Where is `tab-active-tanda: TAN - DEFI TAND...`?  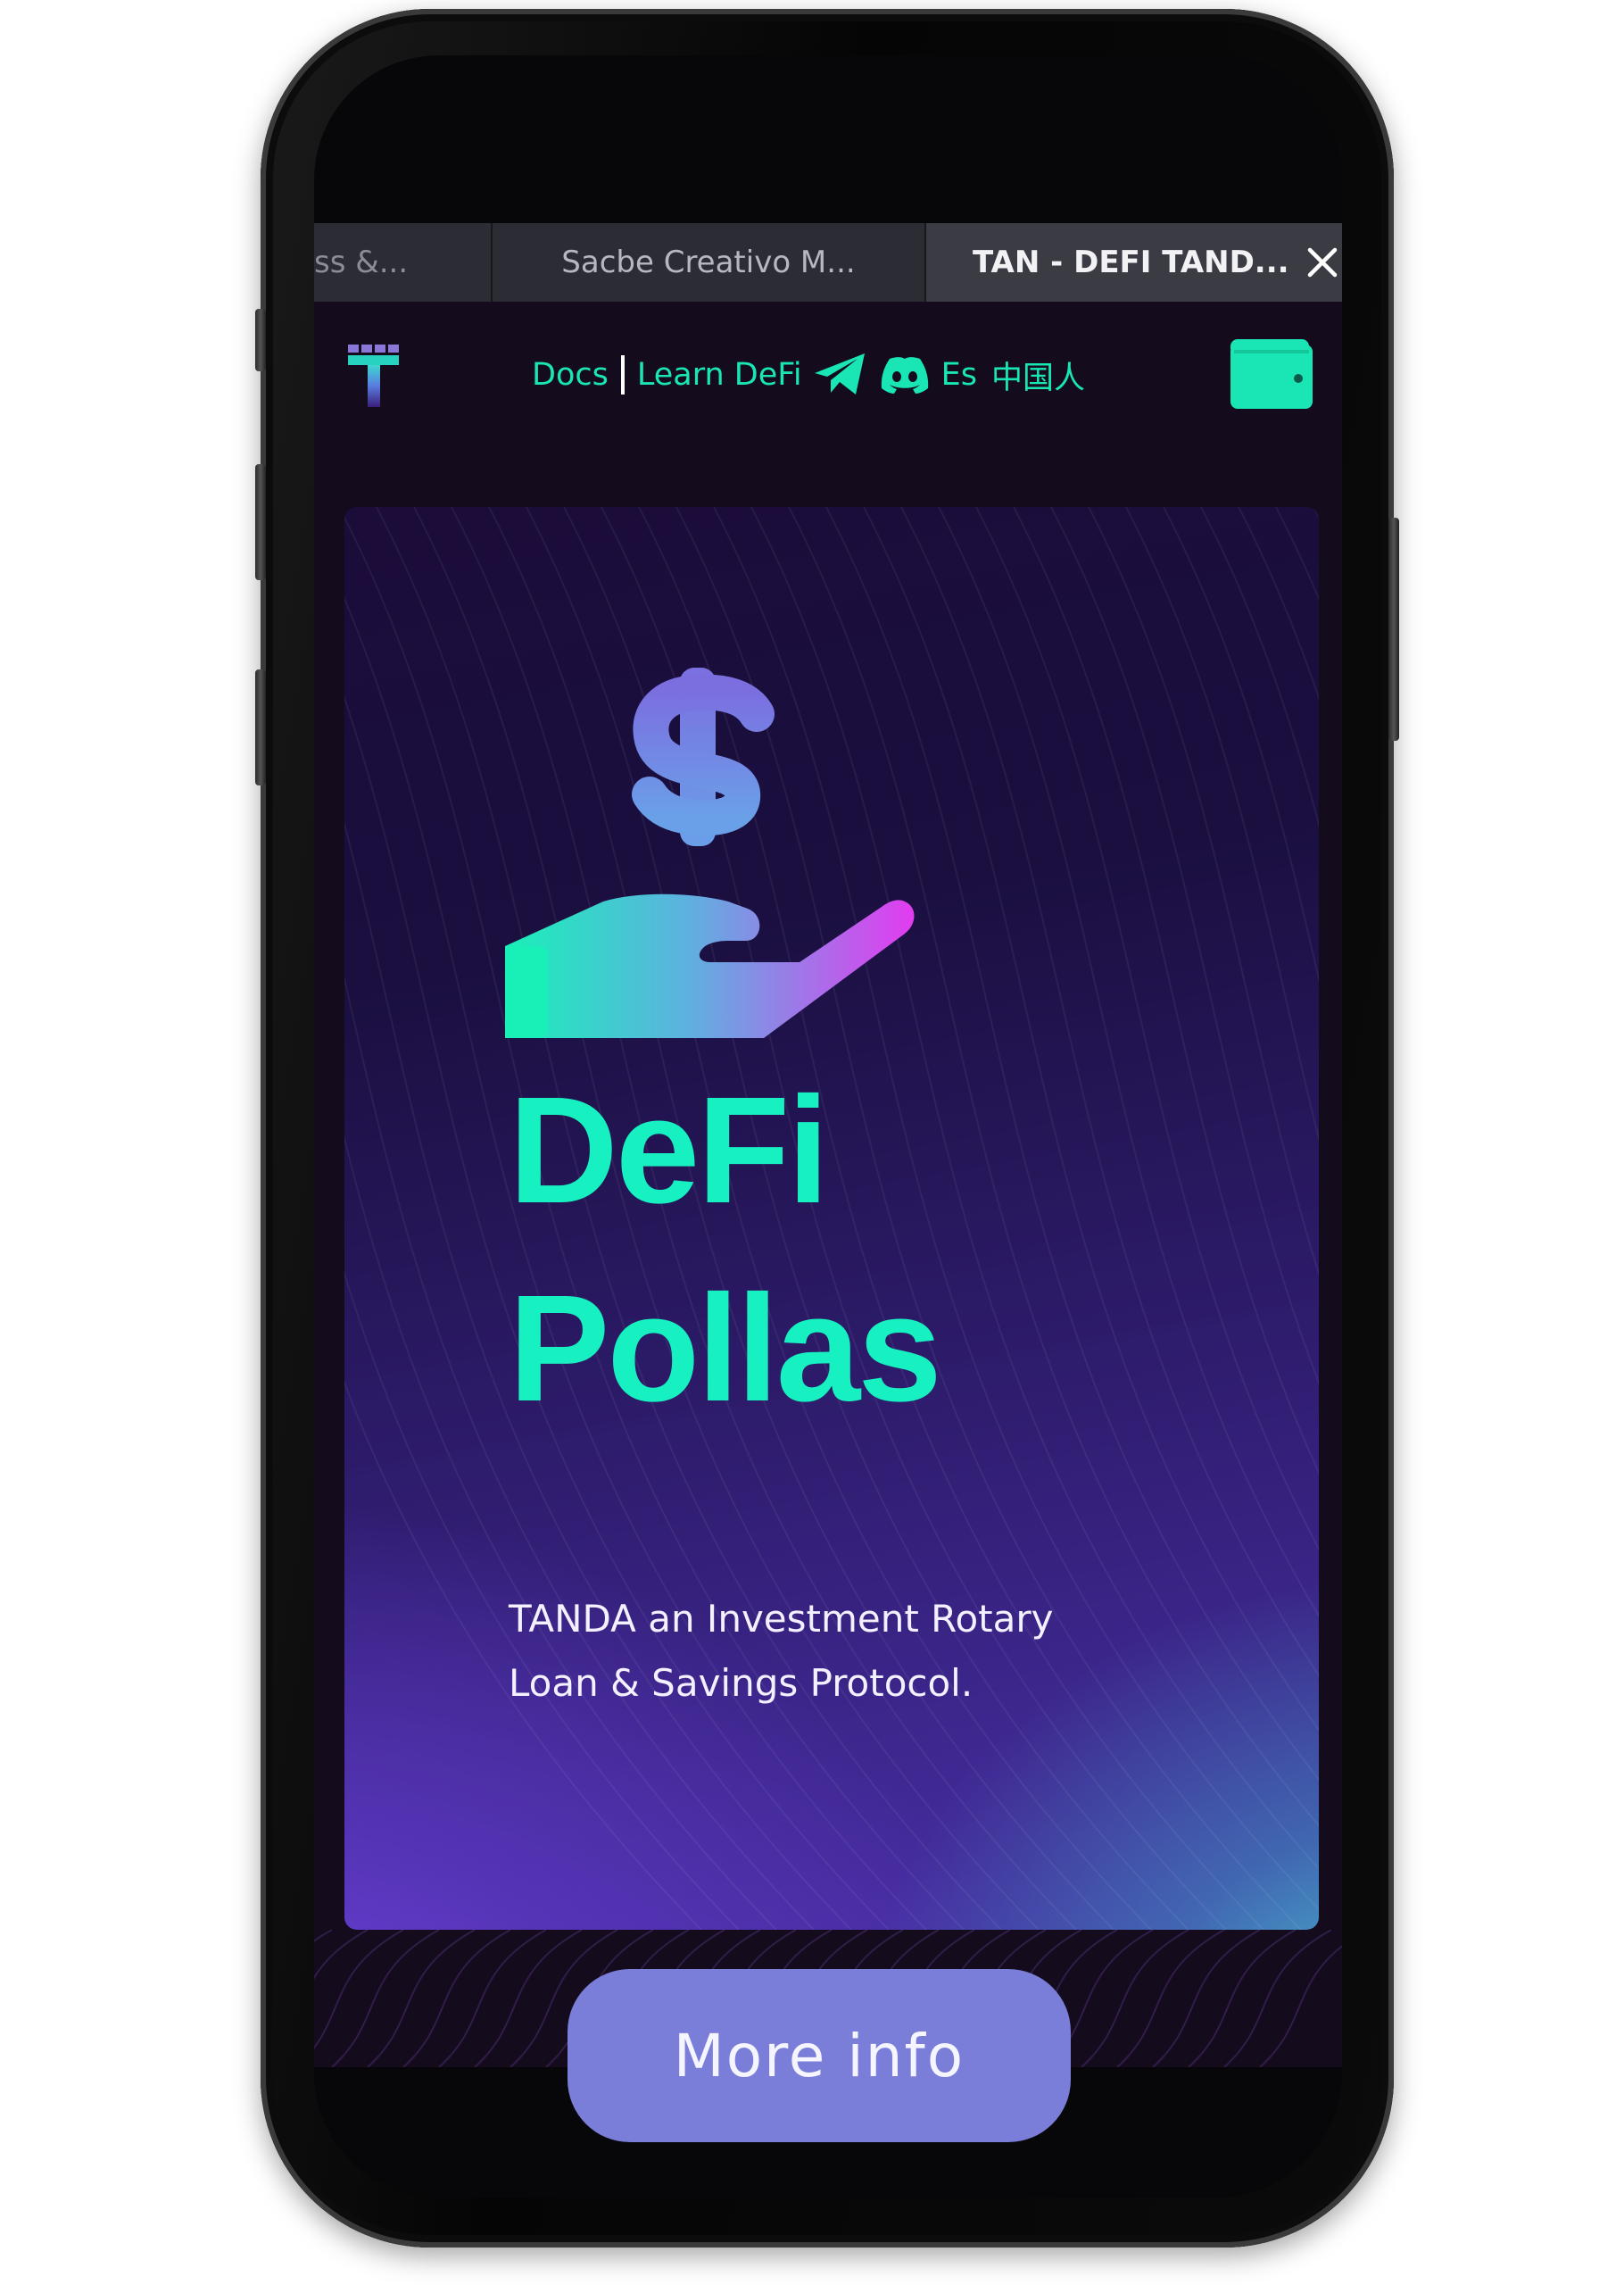 tab-active-tanda: TAN - DEFI TAND... is located at coordinates (1134, 262).